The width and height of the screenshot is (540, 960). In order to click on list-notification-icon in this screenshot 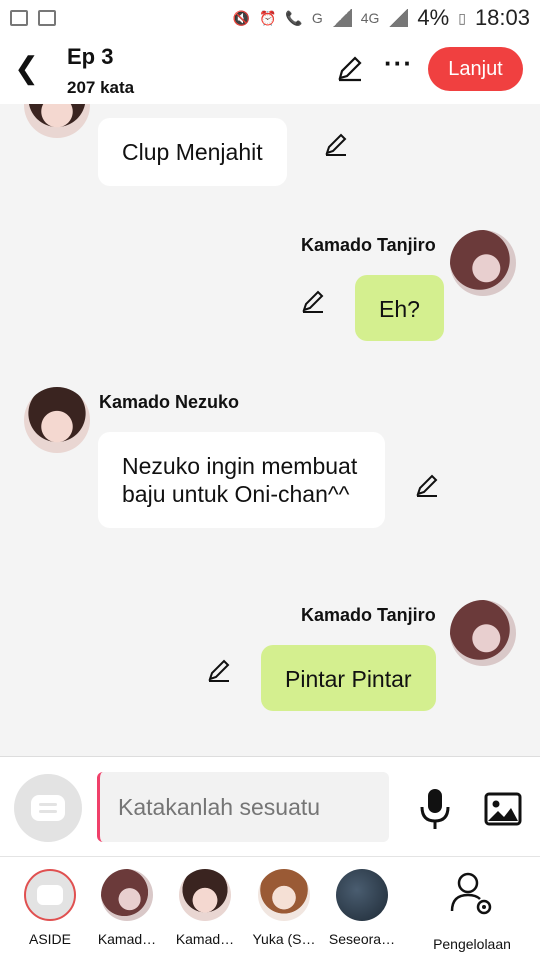, I will do `click(47, 18)`.